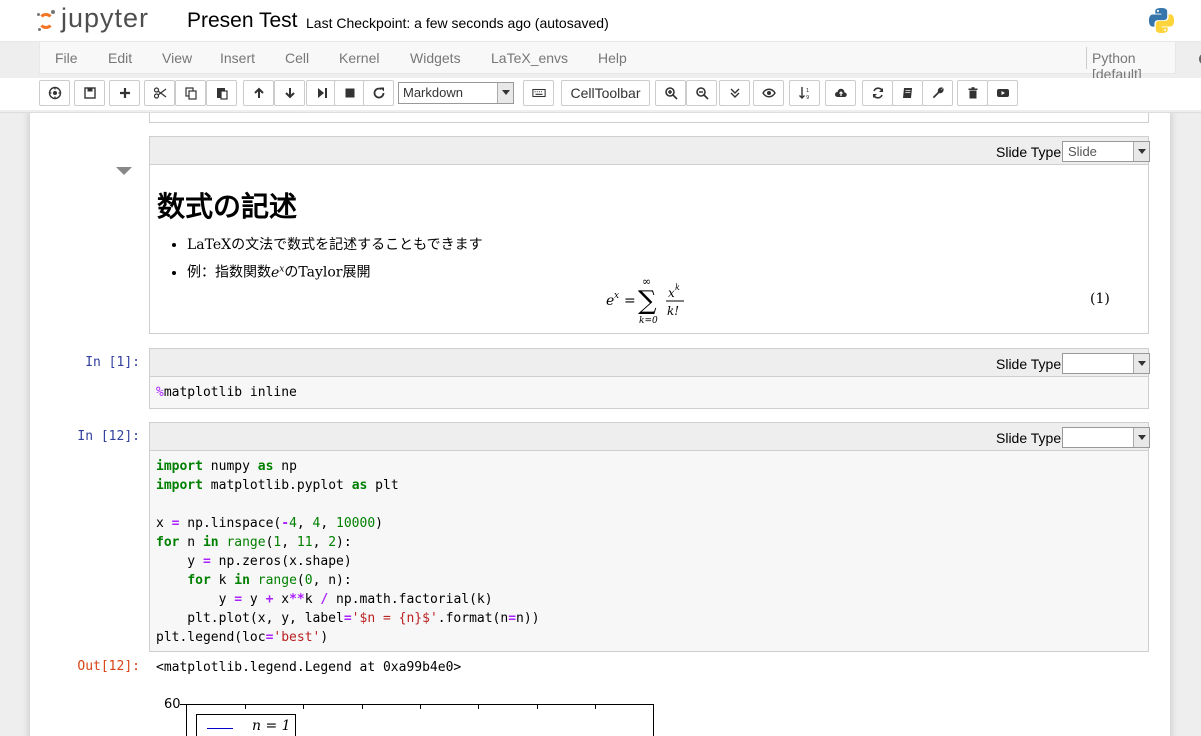 This screenshot has width=1201, height=736. I want to click on jupyter-logo: jupyter, so click(92, 19).